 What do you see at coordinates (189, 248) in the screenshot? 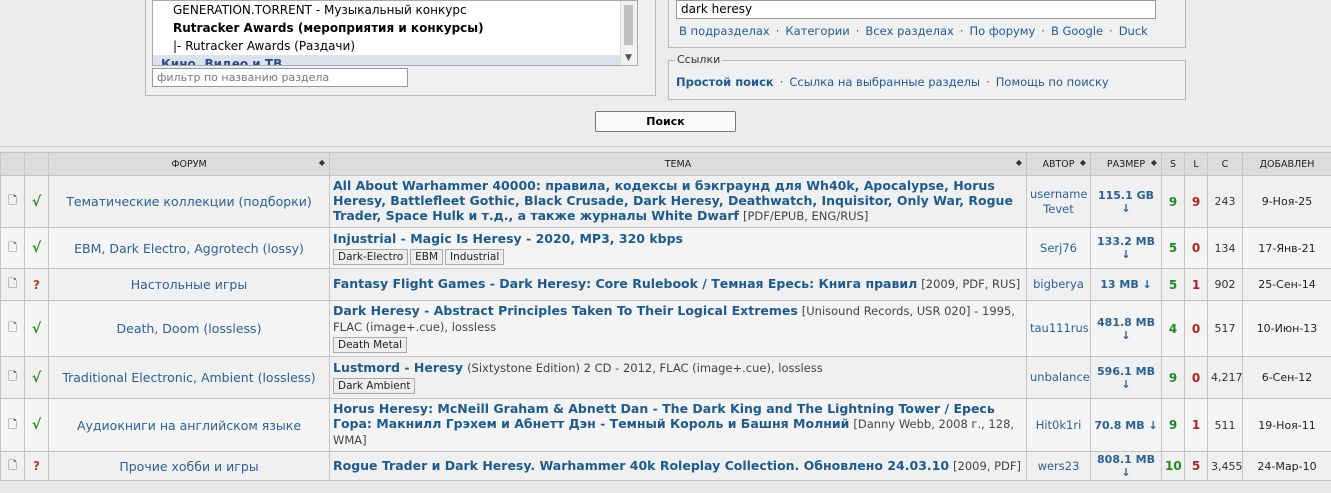
I see `forum-link: EBM, Dark Electro, Aggrotech (lossy)` at bounding box center [189, 248].